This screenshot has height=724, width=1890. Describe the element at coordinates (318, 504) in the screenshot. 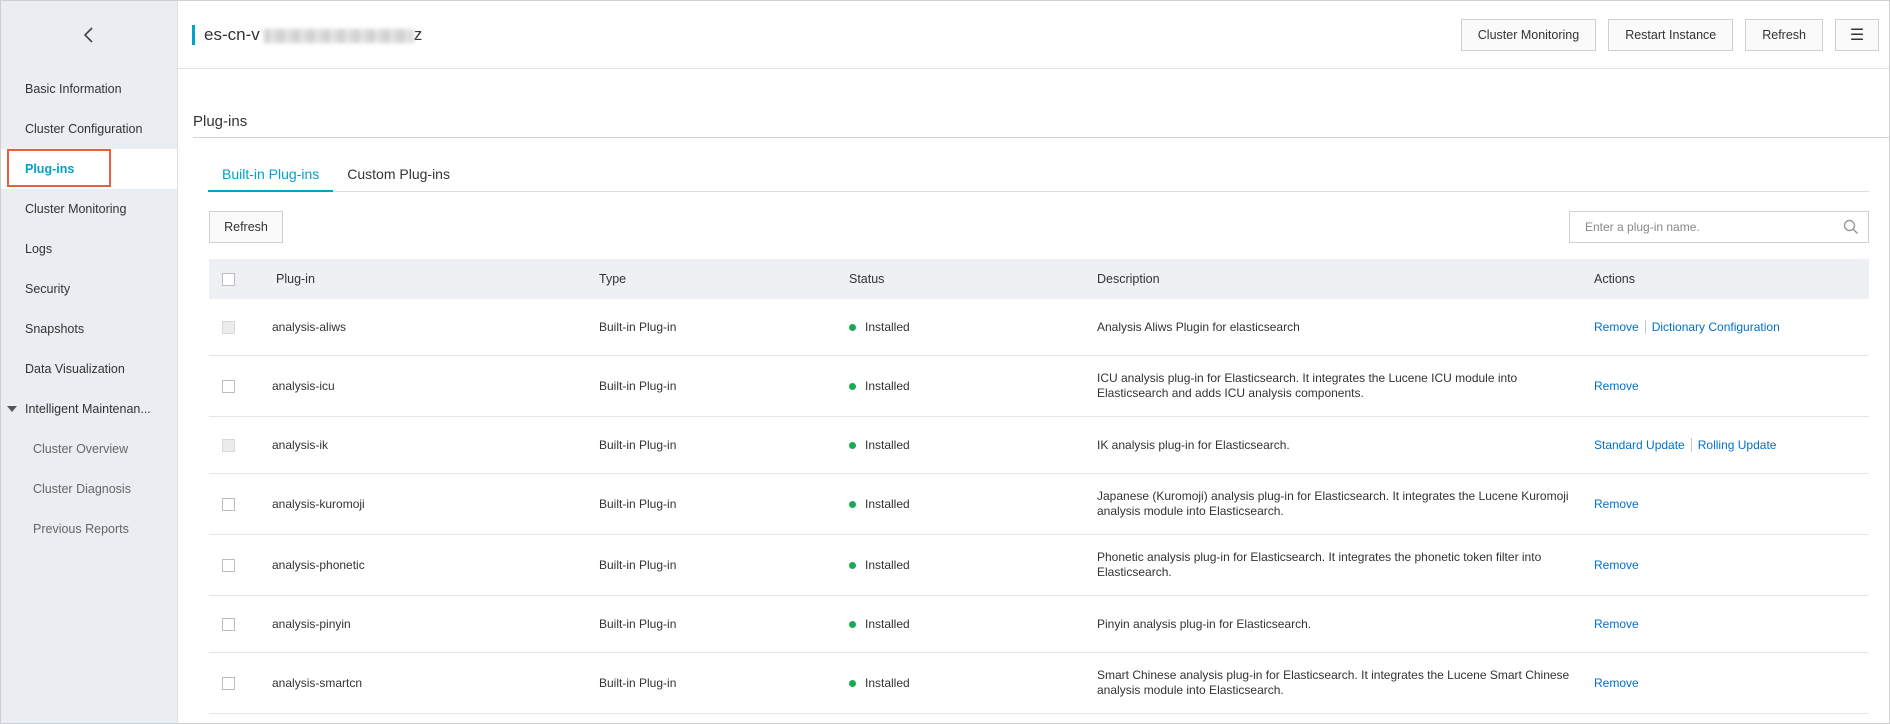

I see `plugin-name: analysis-kuromoji` at that location.